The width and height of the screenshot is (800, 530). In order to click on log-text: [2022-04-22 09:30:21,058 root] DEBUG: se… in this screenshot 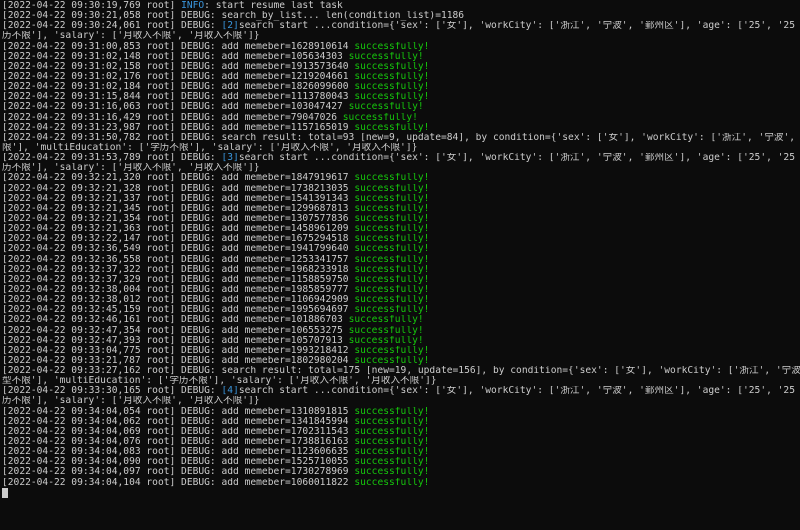, I will do `click(233, 16)`.